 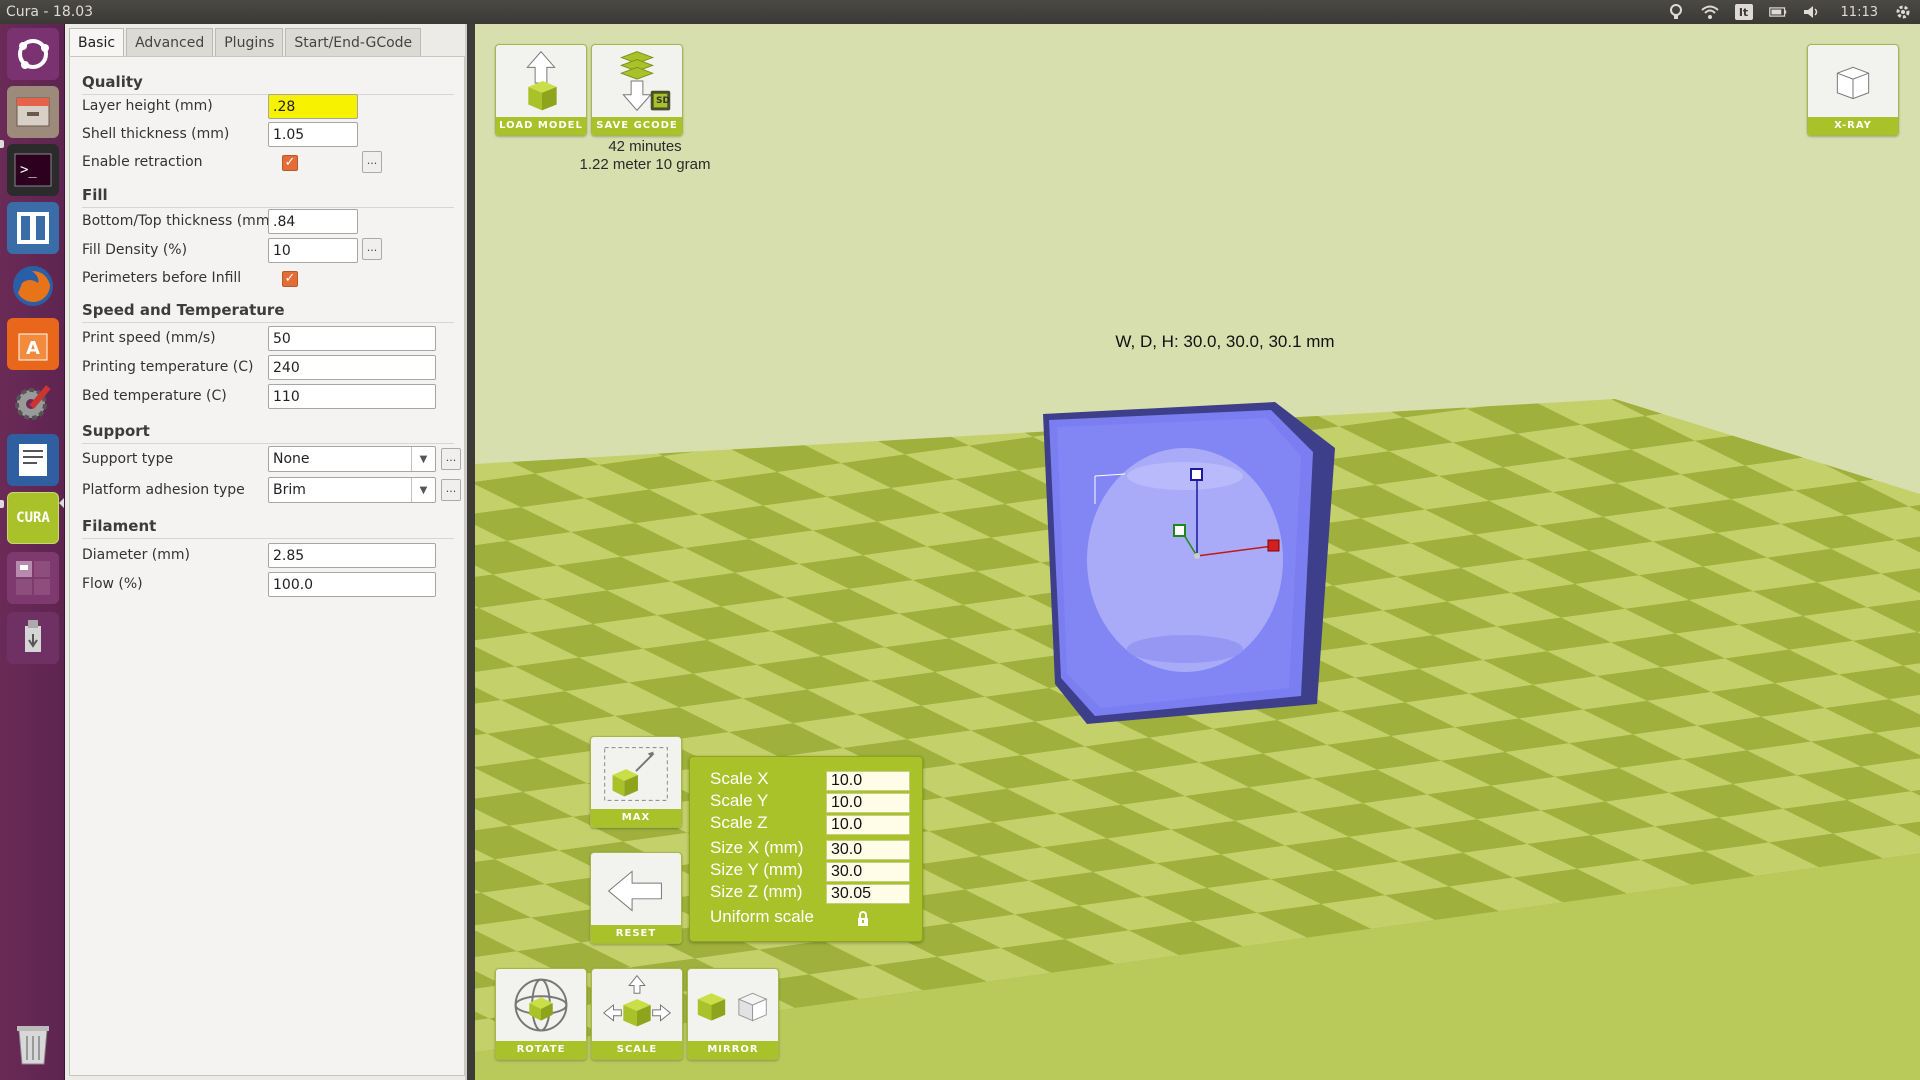 I want to click on xray-label: X-RAY, so click(x=1853, y=126).